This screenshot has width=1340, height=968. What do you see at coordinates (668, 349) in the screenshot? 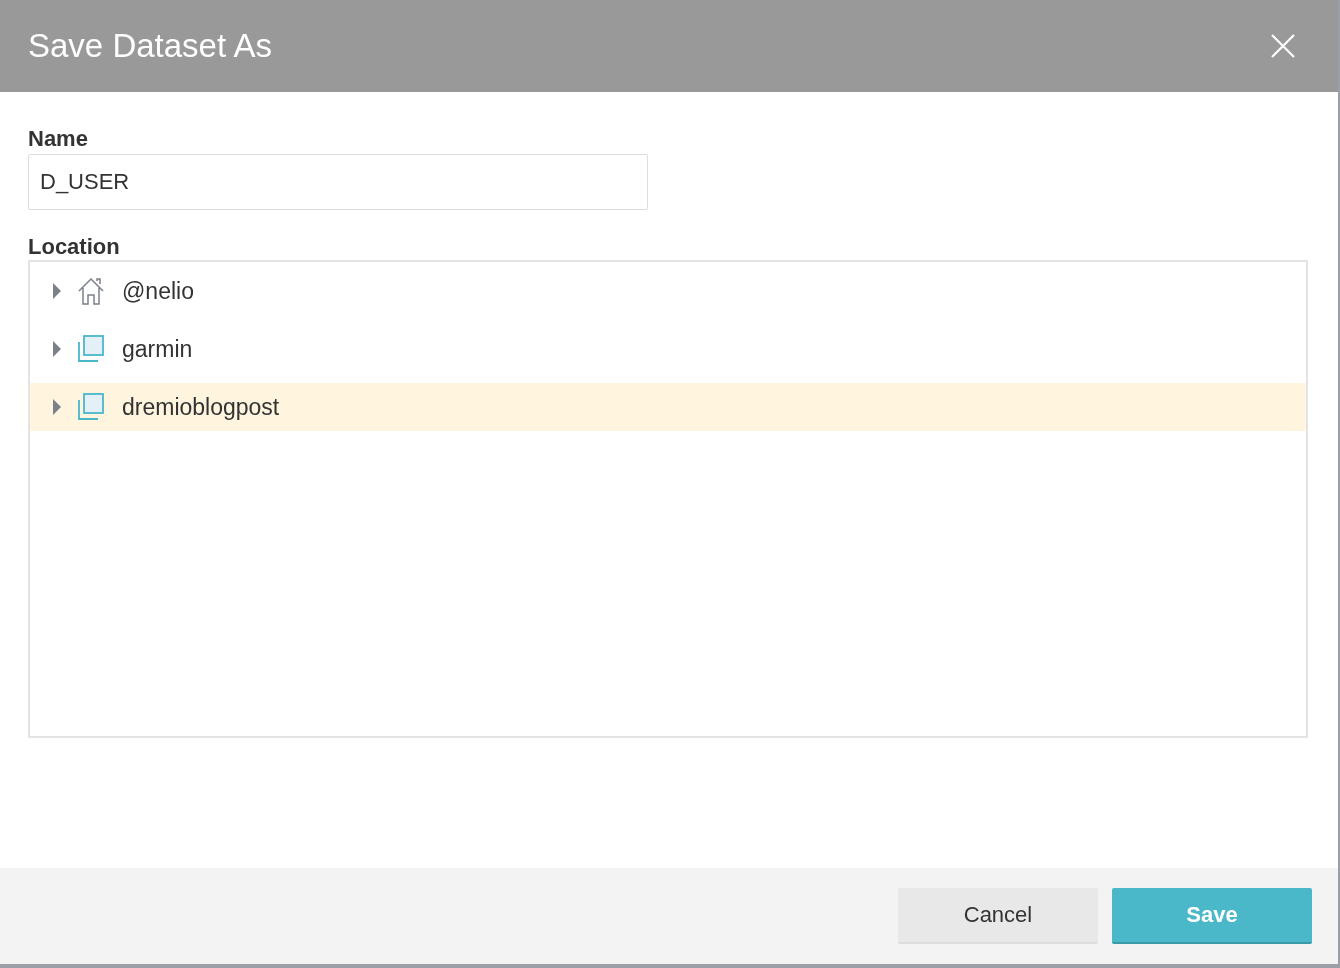
I see `tree-item: garmin` at bounding box center [668, 349].